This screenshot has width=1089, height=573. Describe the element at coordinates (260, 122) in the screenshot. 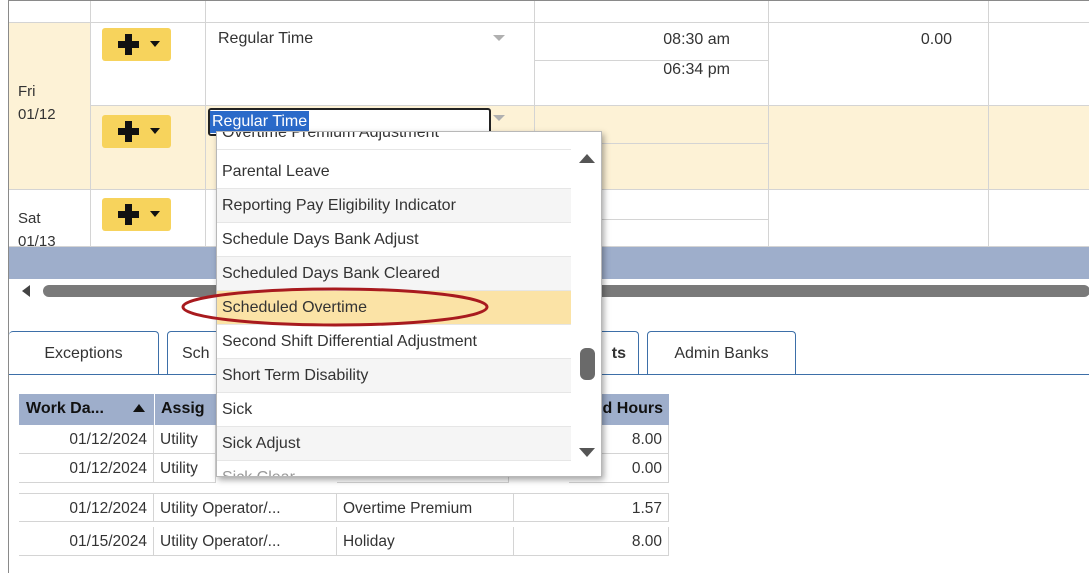

I see `paycode-selected-text: Regular Time` at that location.